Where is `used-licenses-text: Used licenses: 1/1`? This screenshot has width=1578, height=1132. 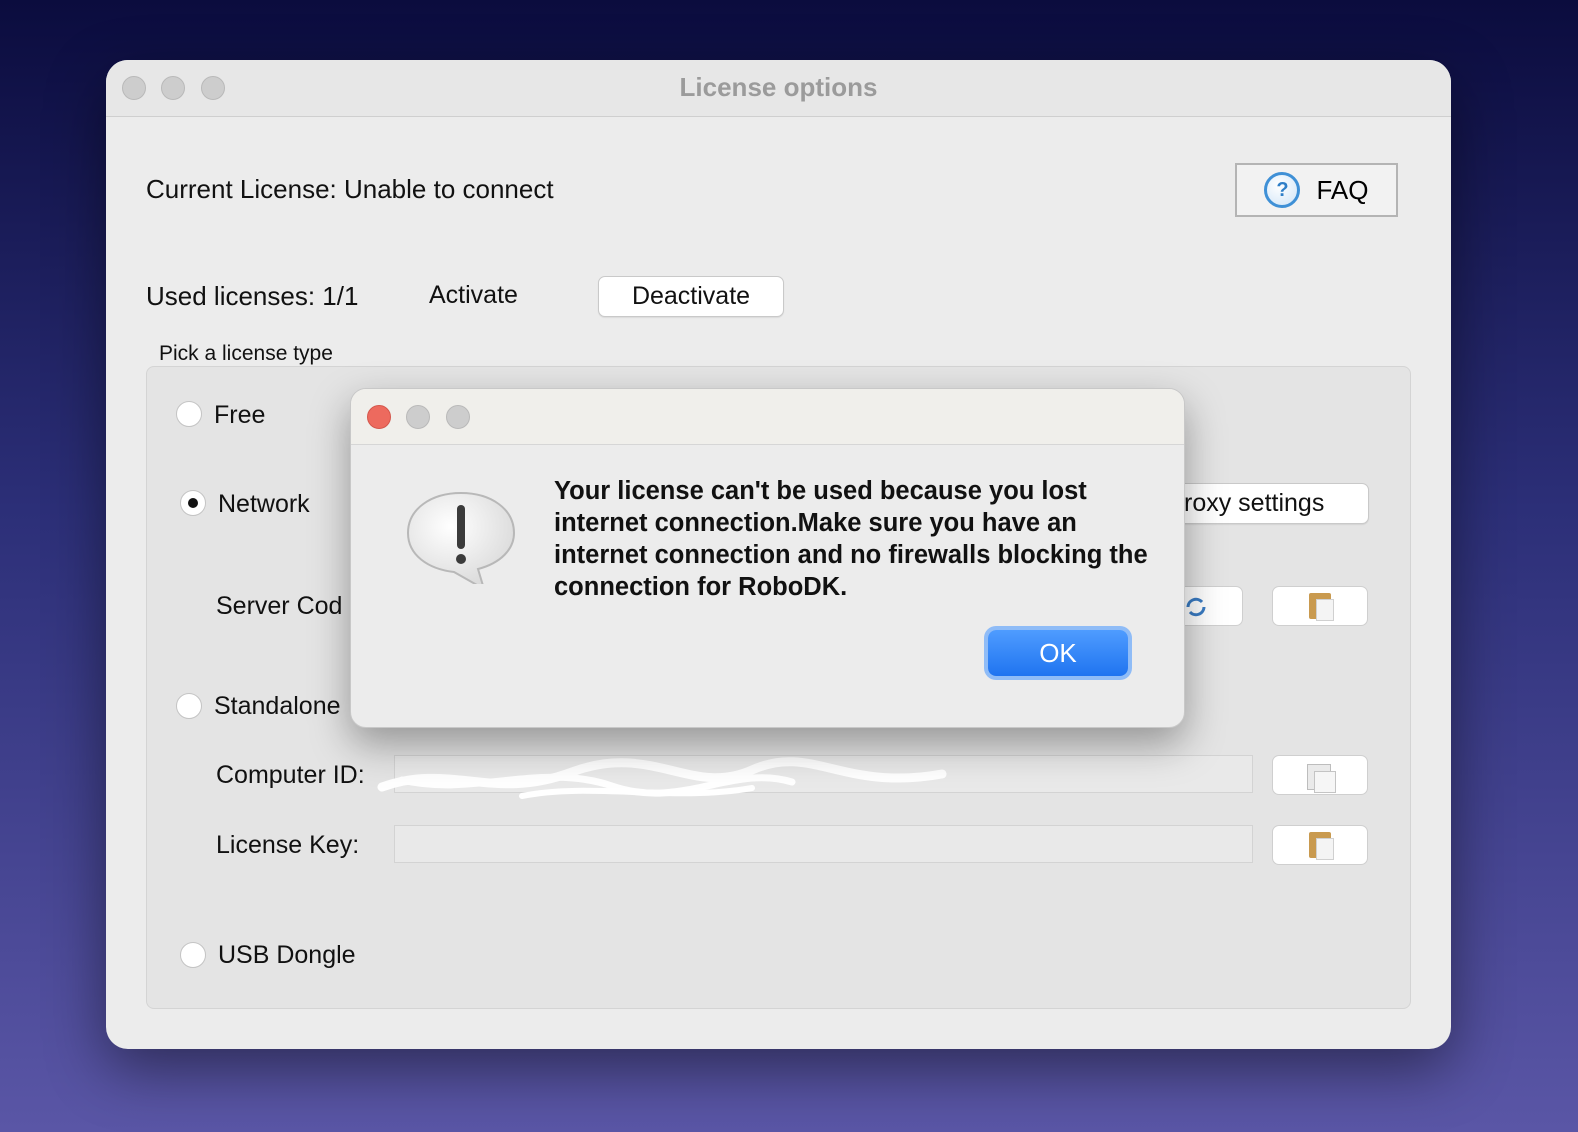
used-licenses-text: Used licenses: 1/1 is located at coordinates (252, 296).